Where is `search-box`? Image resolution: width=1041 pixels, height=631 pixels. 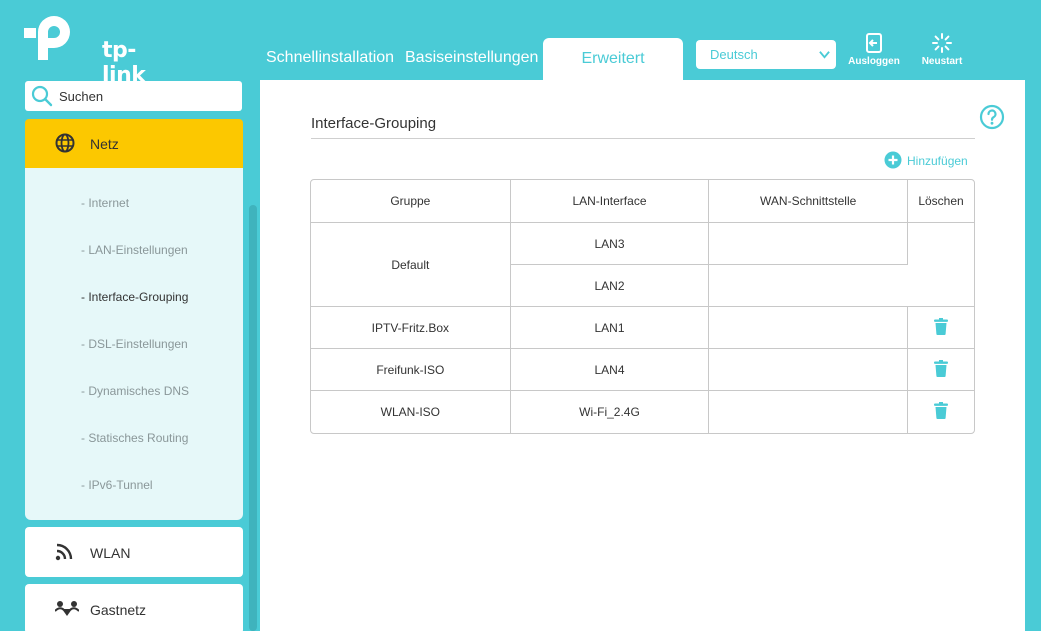
search-box is located at coordinates (133, 96).